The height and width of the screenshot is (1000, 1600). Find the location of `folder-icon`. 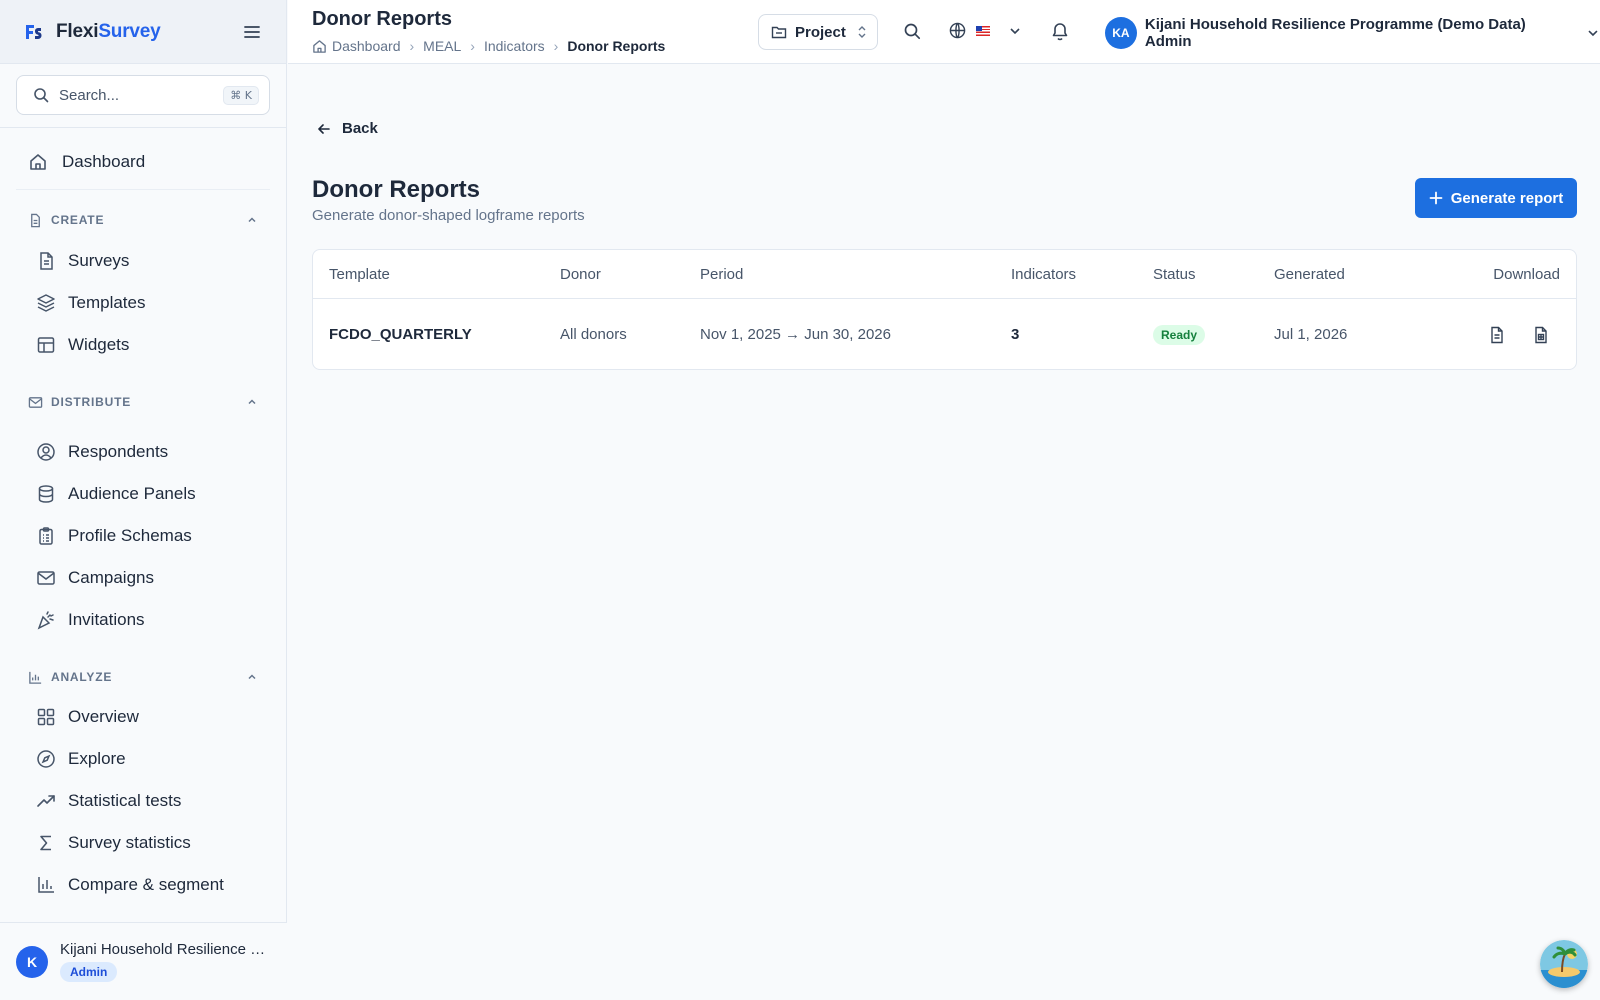

folder-icon is located at coordinates (779, 32).